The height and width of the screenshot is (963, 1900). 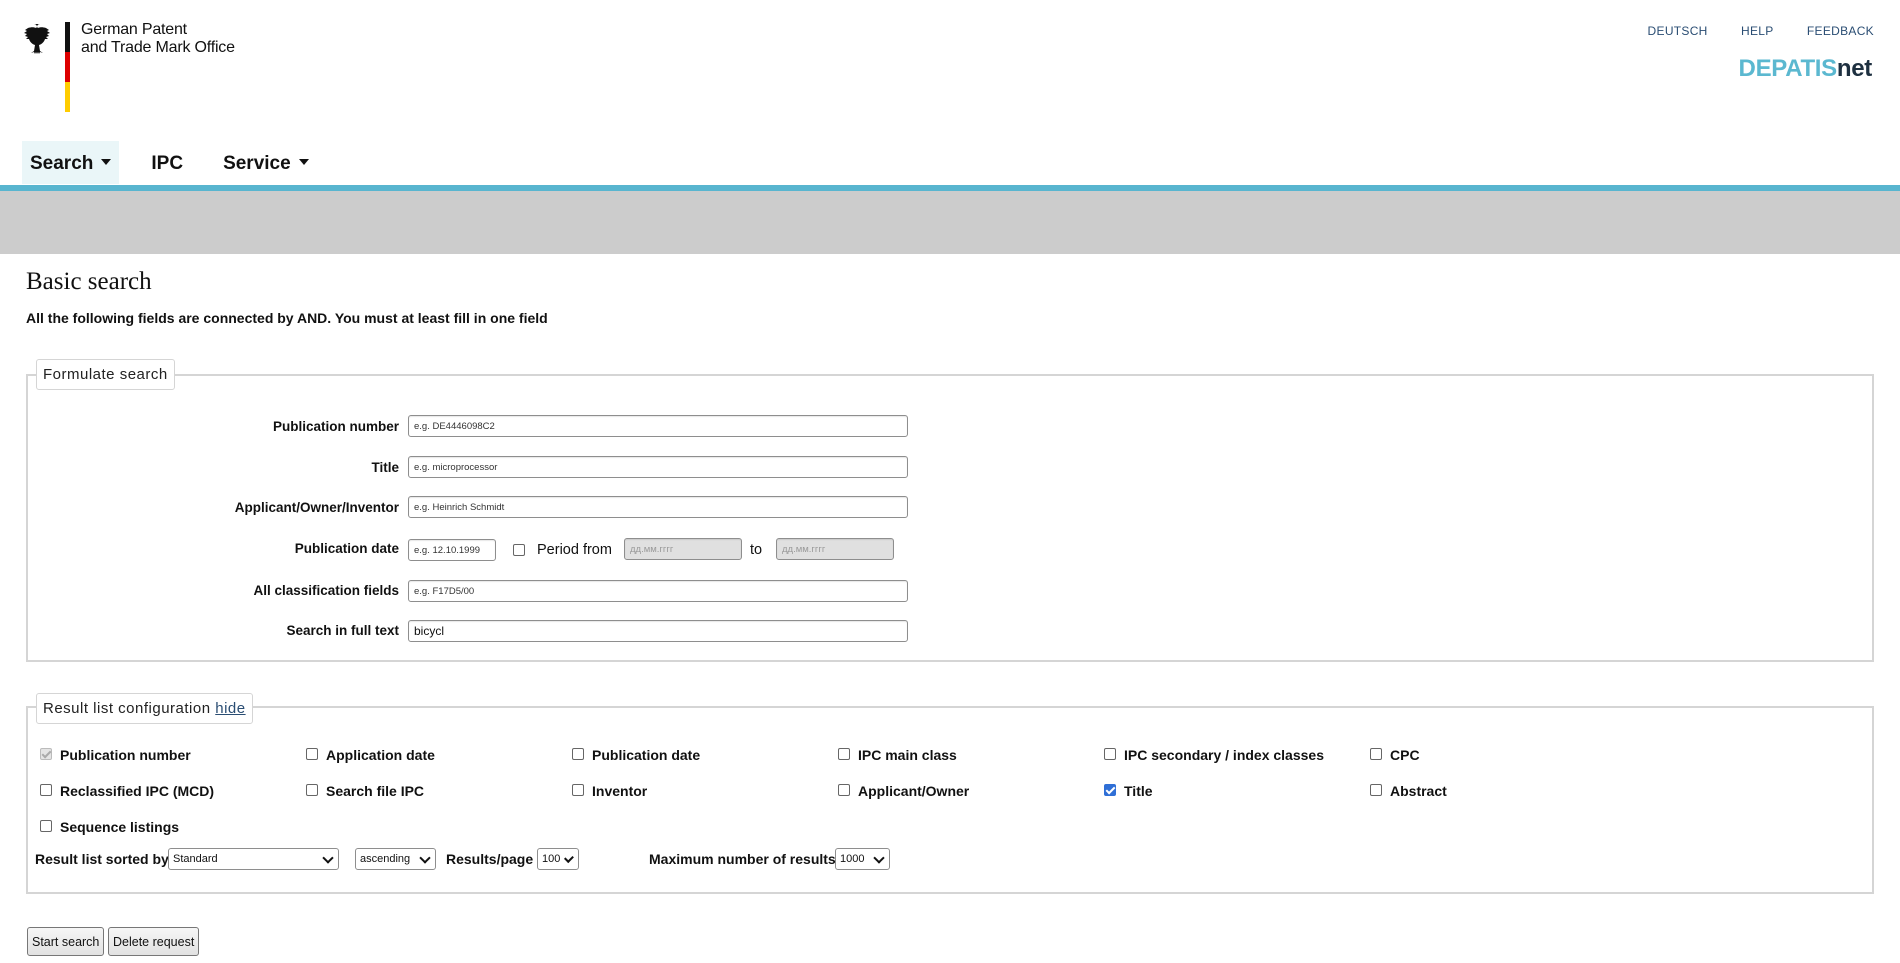 What do you see at coordinates (105, 374) in the screenshot?
I see `formulate-search-legend: Formulate search` at bounding box center [105, 374].